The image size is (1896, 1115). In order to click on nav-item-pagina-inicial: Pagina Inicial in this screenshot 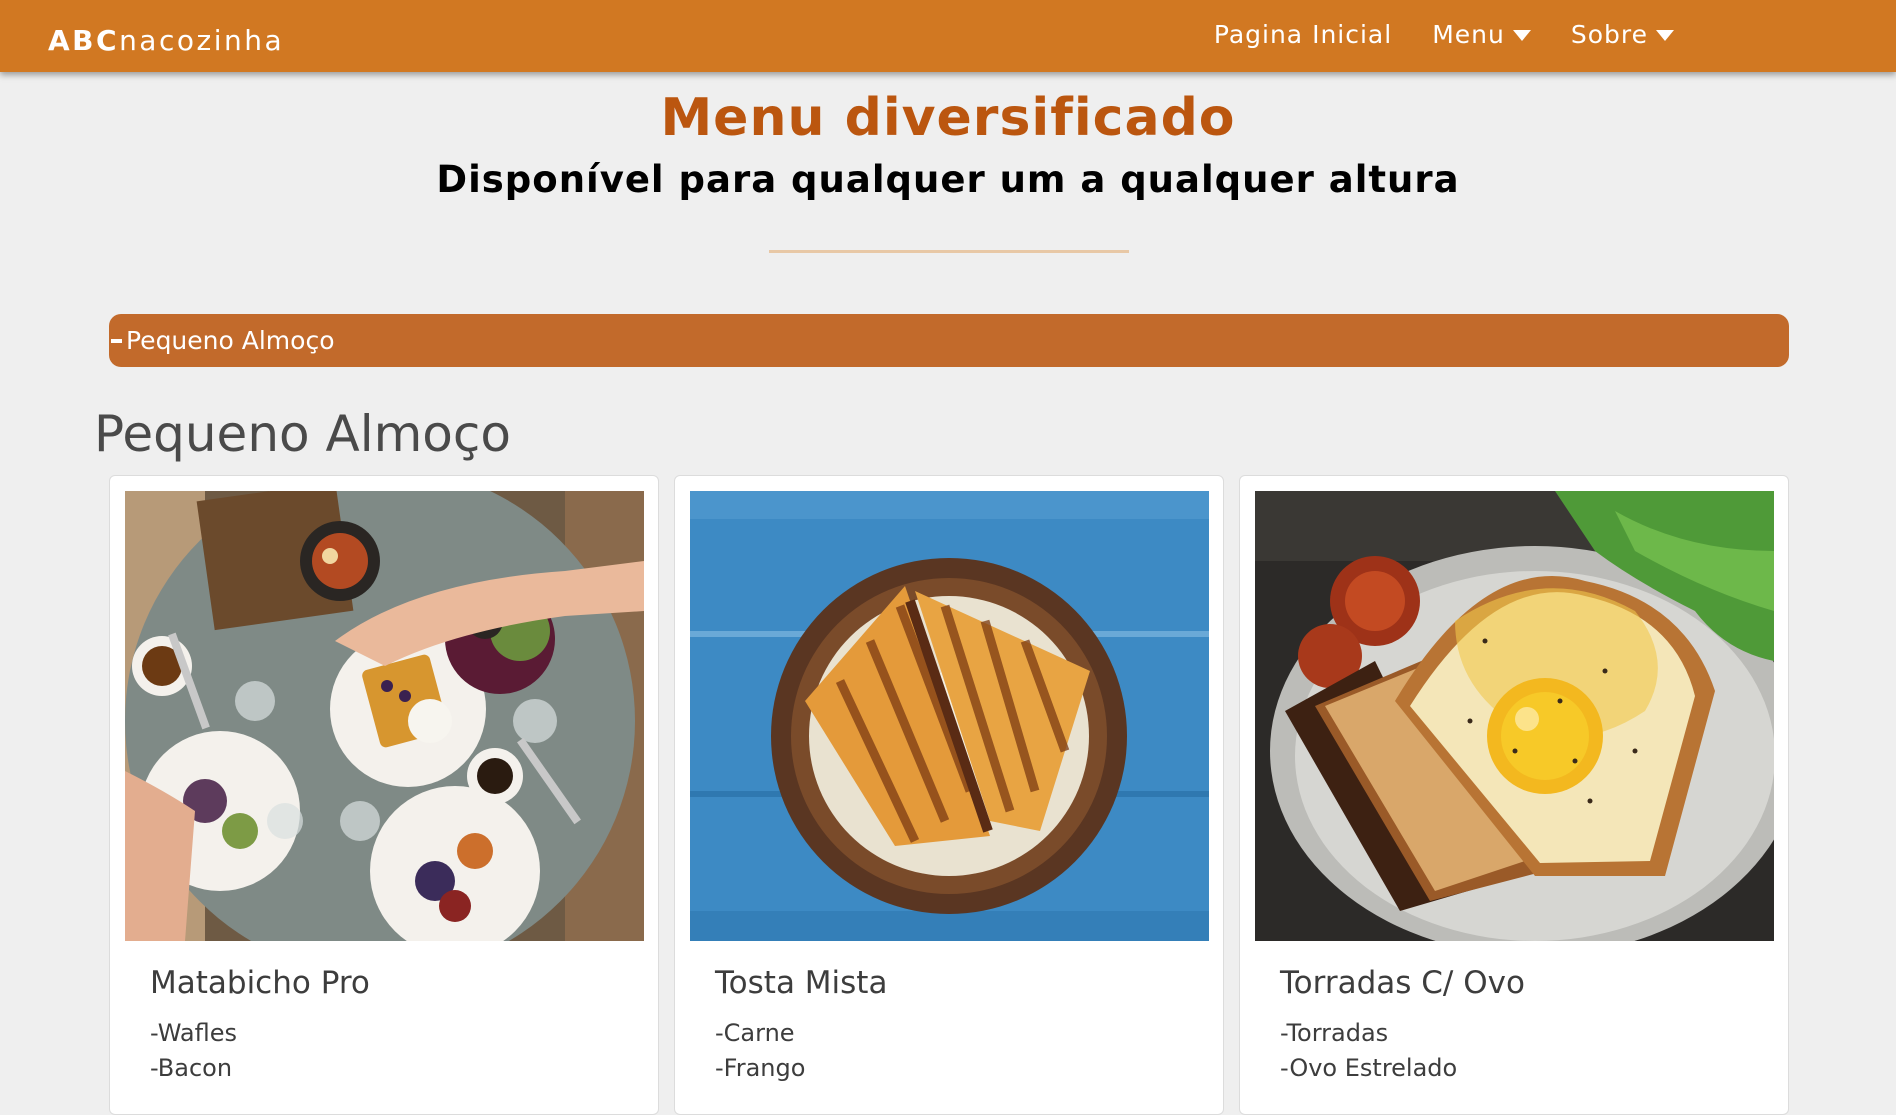, I will do `click(1303, 34)`.